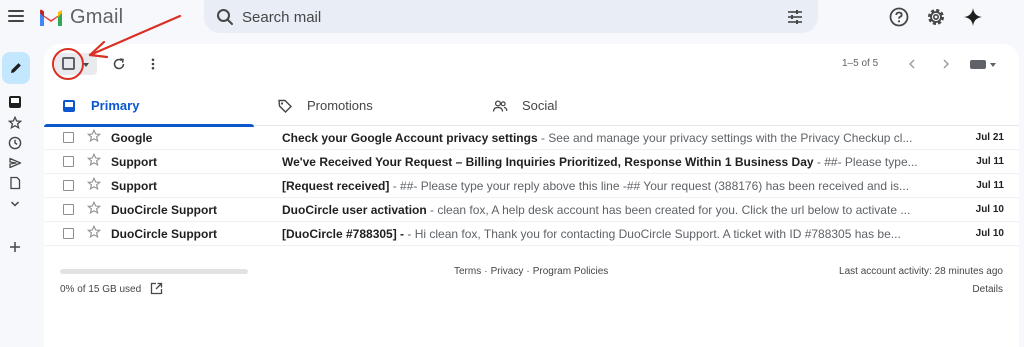 The width and height of the screenshot is (1024, 347). What do you see at coordinates (86, 65) in the screenshot?
I see `select-caret-icon` at bounding box center [86, 65].